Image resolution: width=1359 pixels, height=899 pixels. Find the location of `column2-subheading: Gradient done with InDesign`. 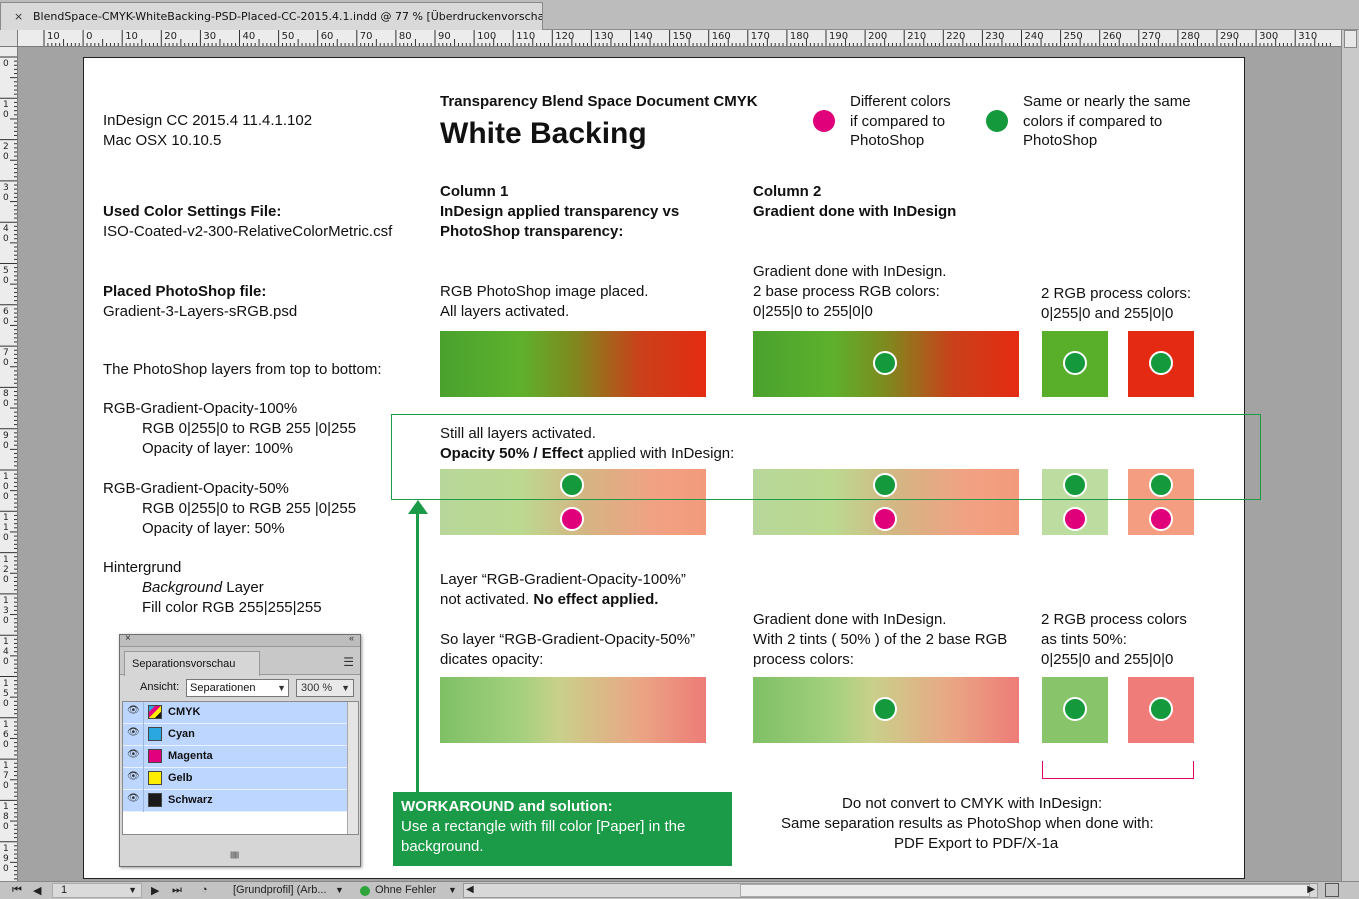

column2-subheading: Gradient done with InDesign is located at coordinates (855, 211).